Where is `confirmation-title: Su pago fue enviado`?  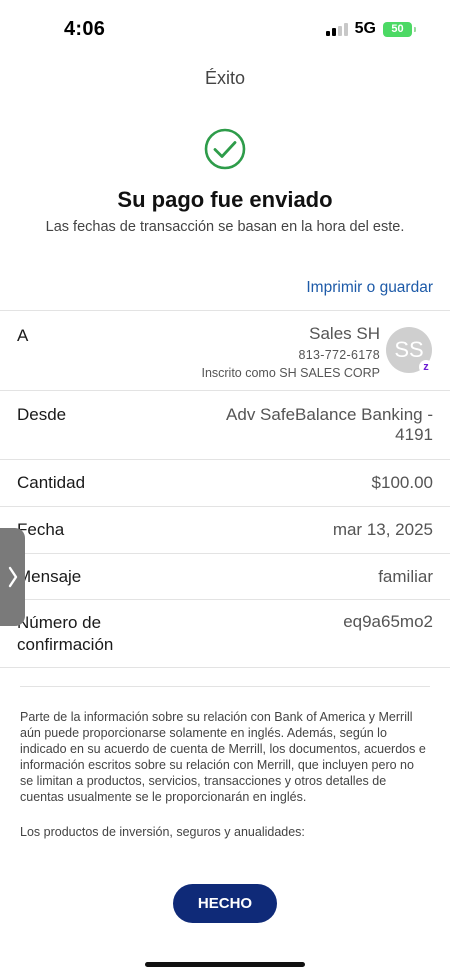 confirmation-title: Su pago fue enviado is located at coordinates (225, 199).